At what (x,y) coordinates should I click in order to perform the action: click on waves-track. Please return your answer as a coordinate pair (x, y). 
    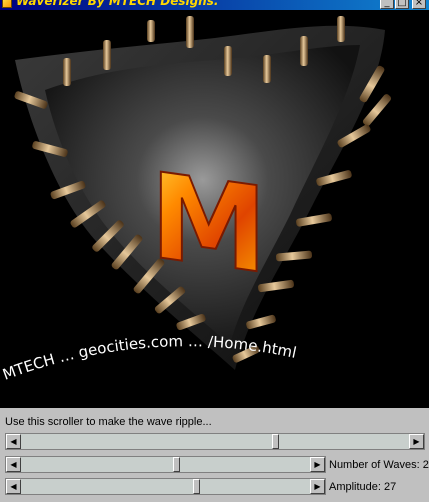
    Looking at the image, I should click on (165, 464).